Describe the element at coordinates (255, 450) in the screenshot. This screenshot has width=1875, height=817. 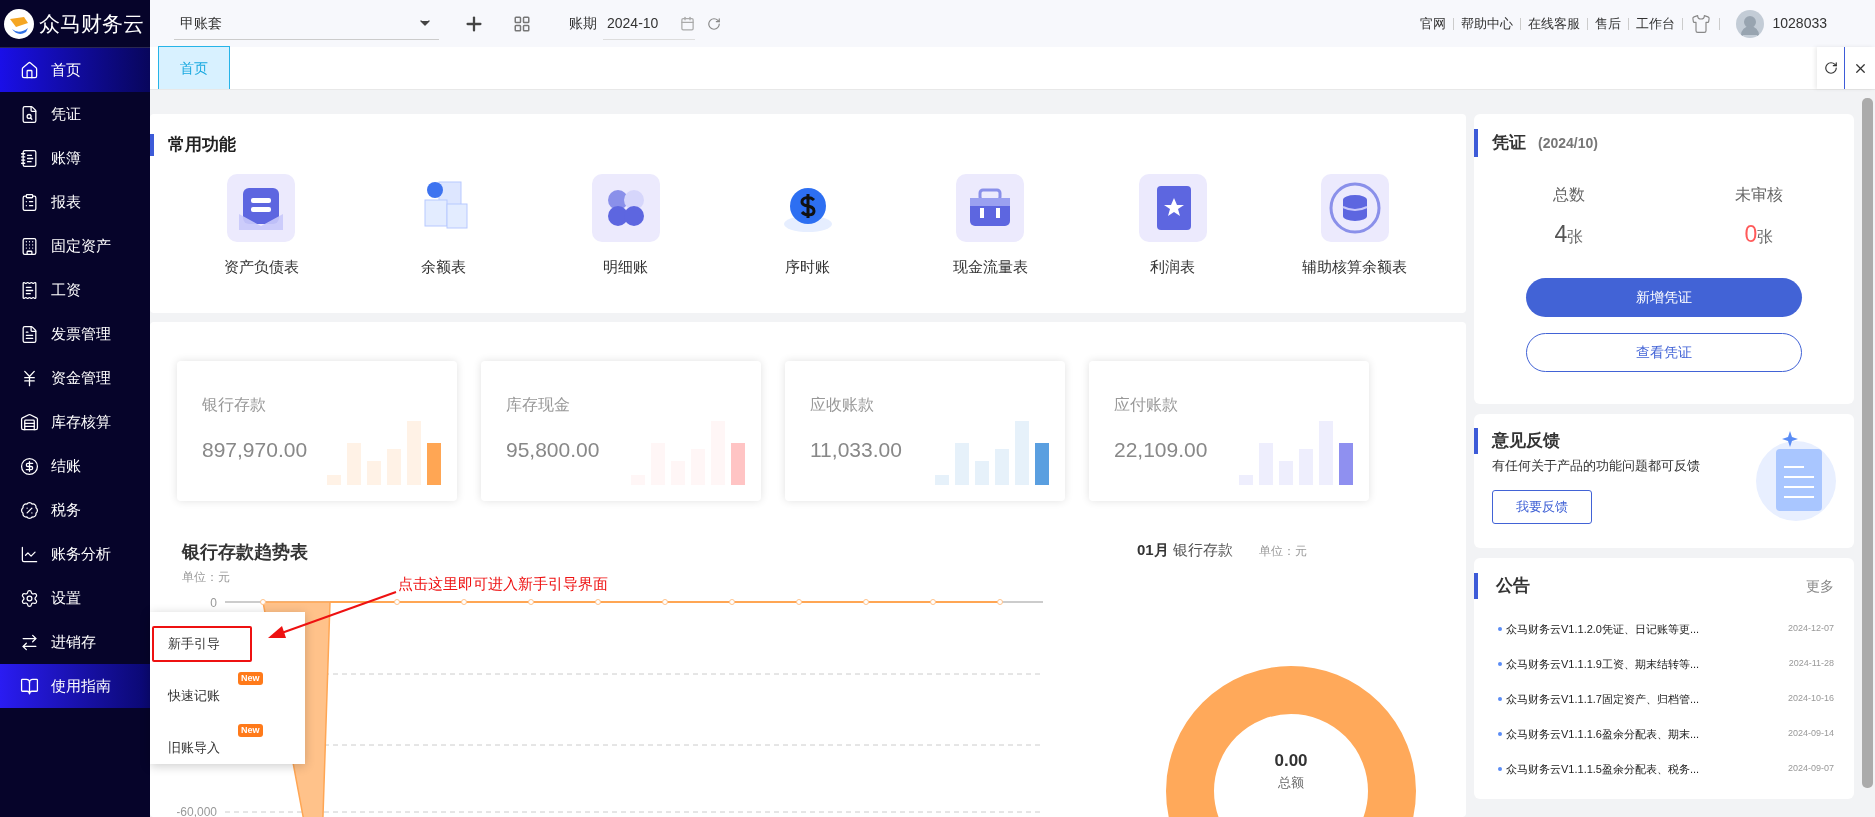
I see `stat-value: 897,970.00` at that location.